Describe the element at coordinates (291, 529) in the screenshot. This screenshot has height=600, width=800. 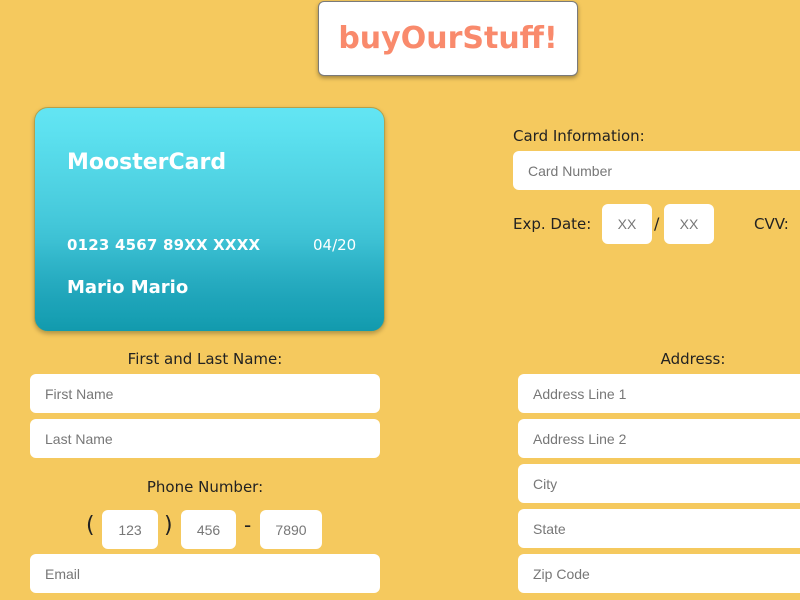
I see `phone-line-input` at that location.